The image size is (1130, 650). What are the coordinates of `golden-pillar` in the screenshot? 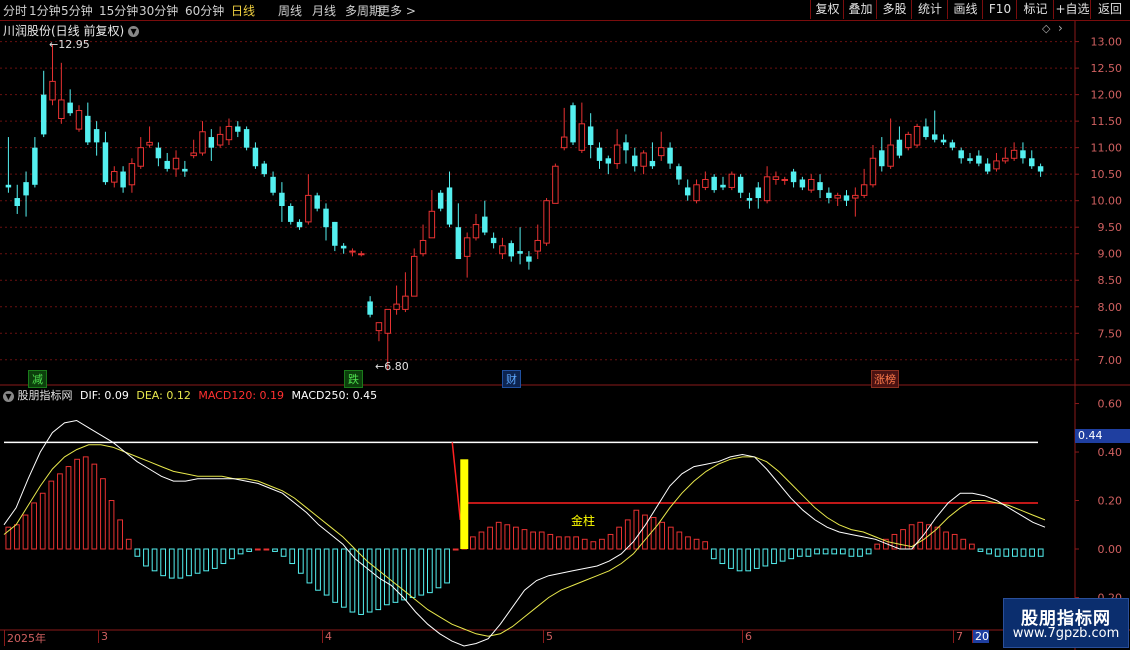 It's located at (464, 504).